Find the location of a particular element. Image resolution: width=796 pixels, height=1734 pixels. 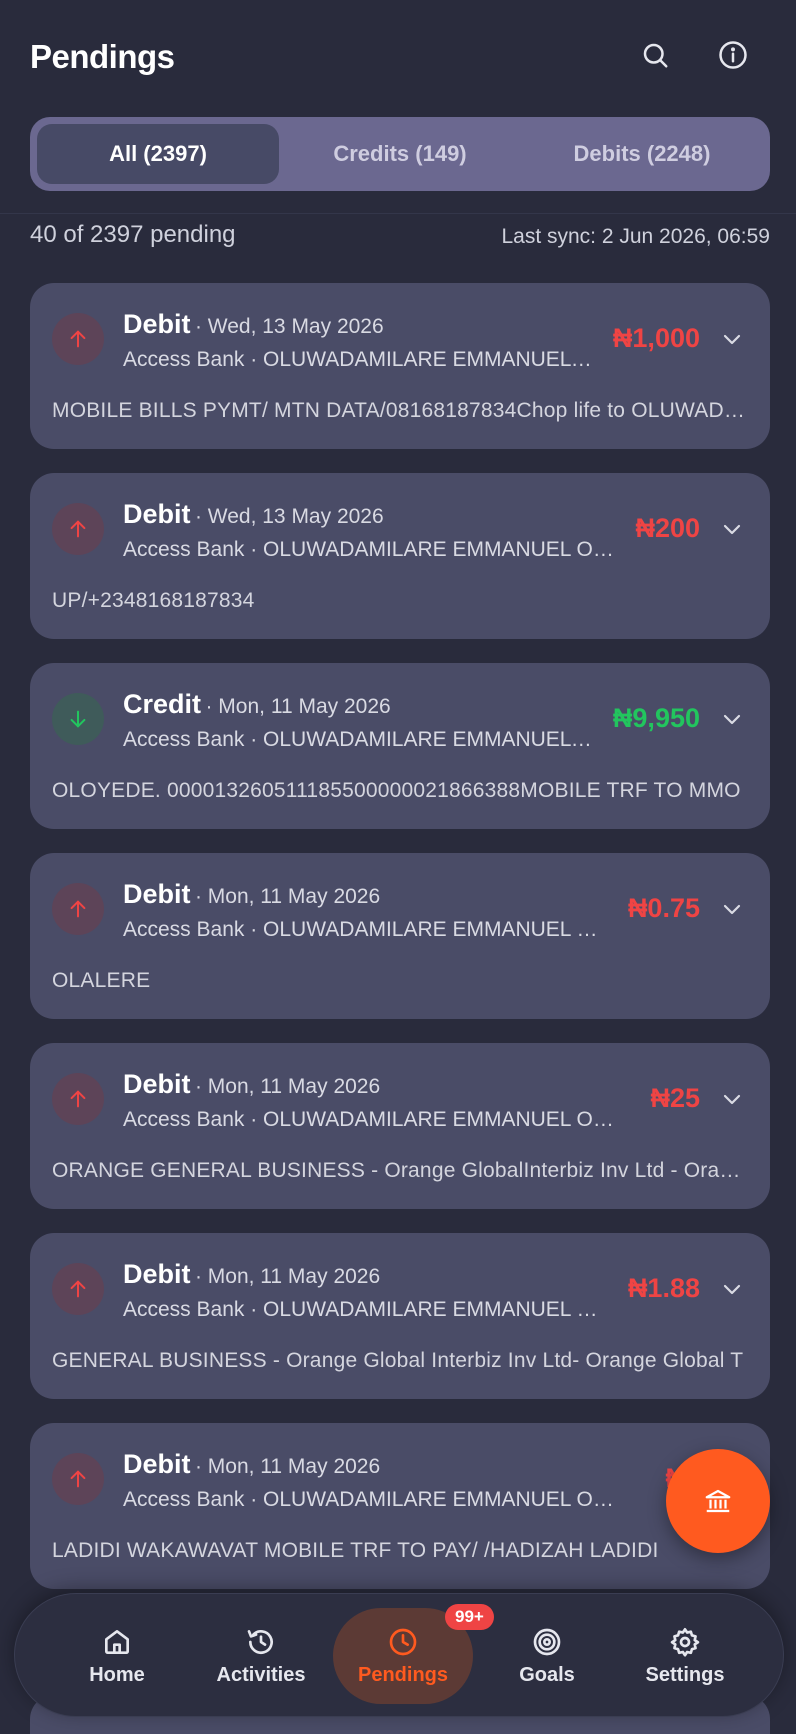

last-sync: Last sync: 2 Jun 2026, 06:59 is located at coordinates (635, 236).